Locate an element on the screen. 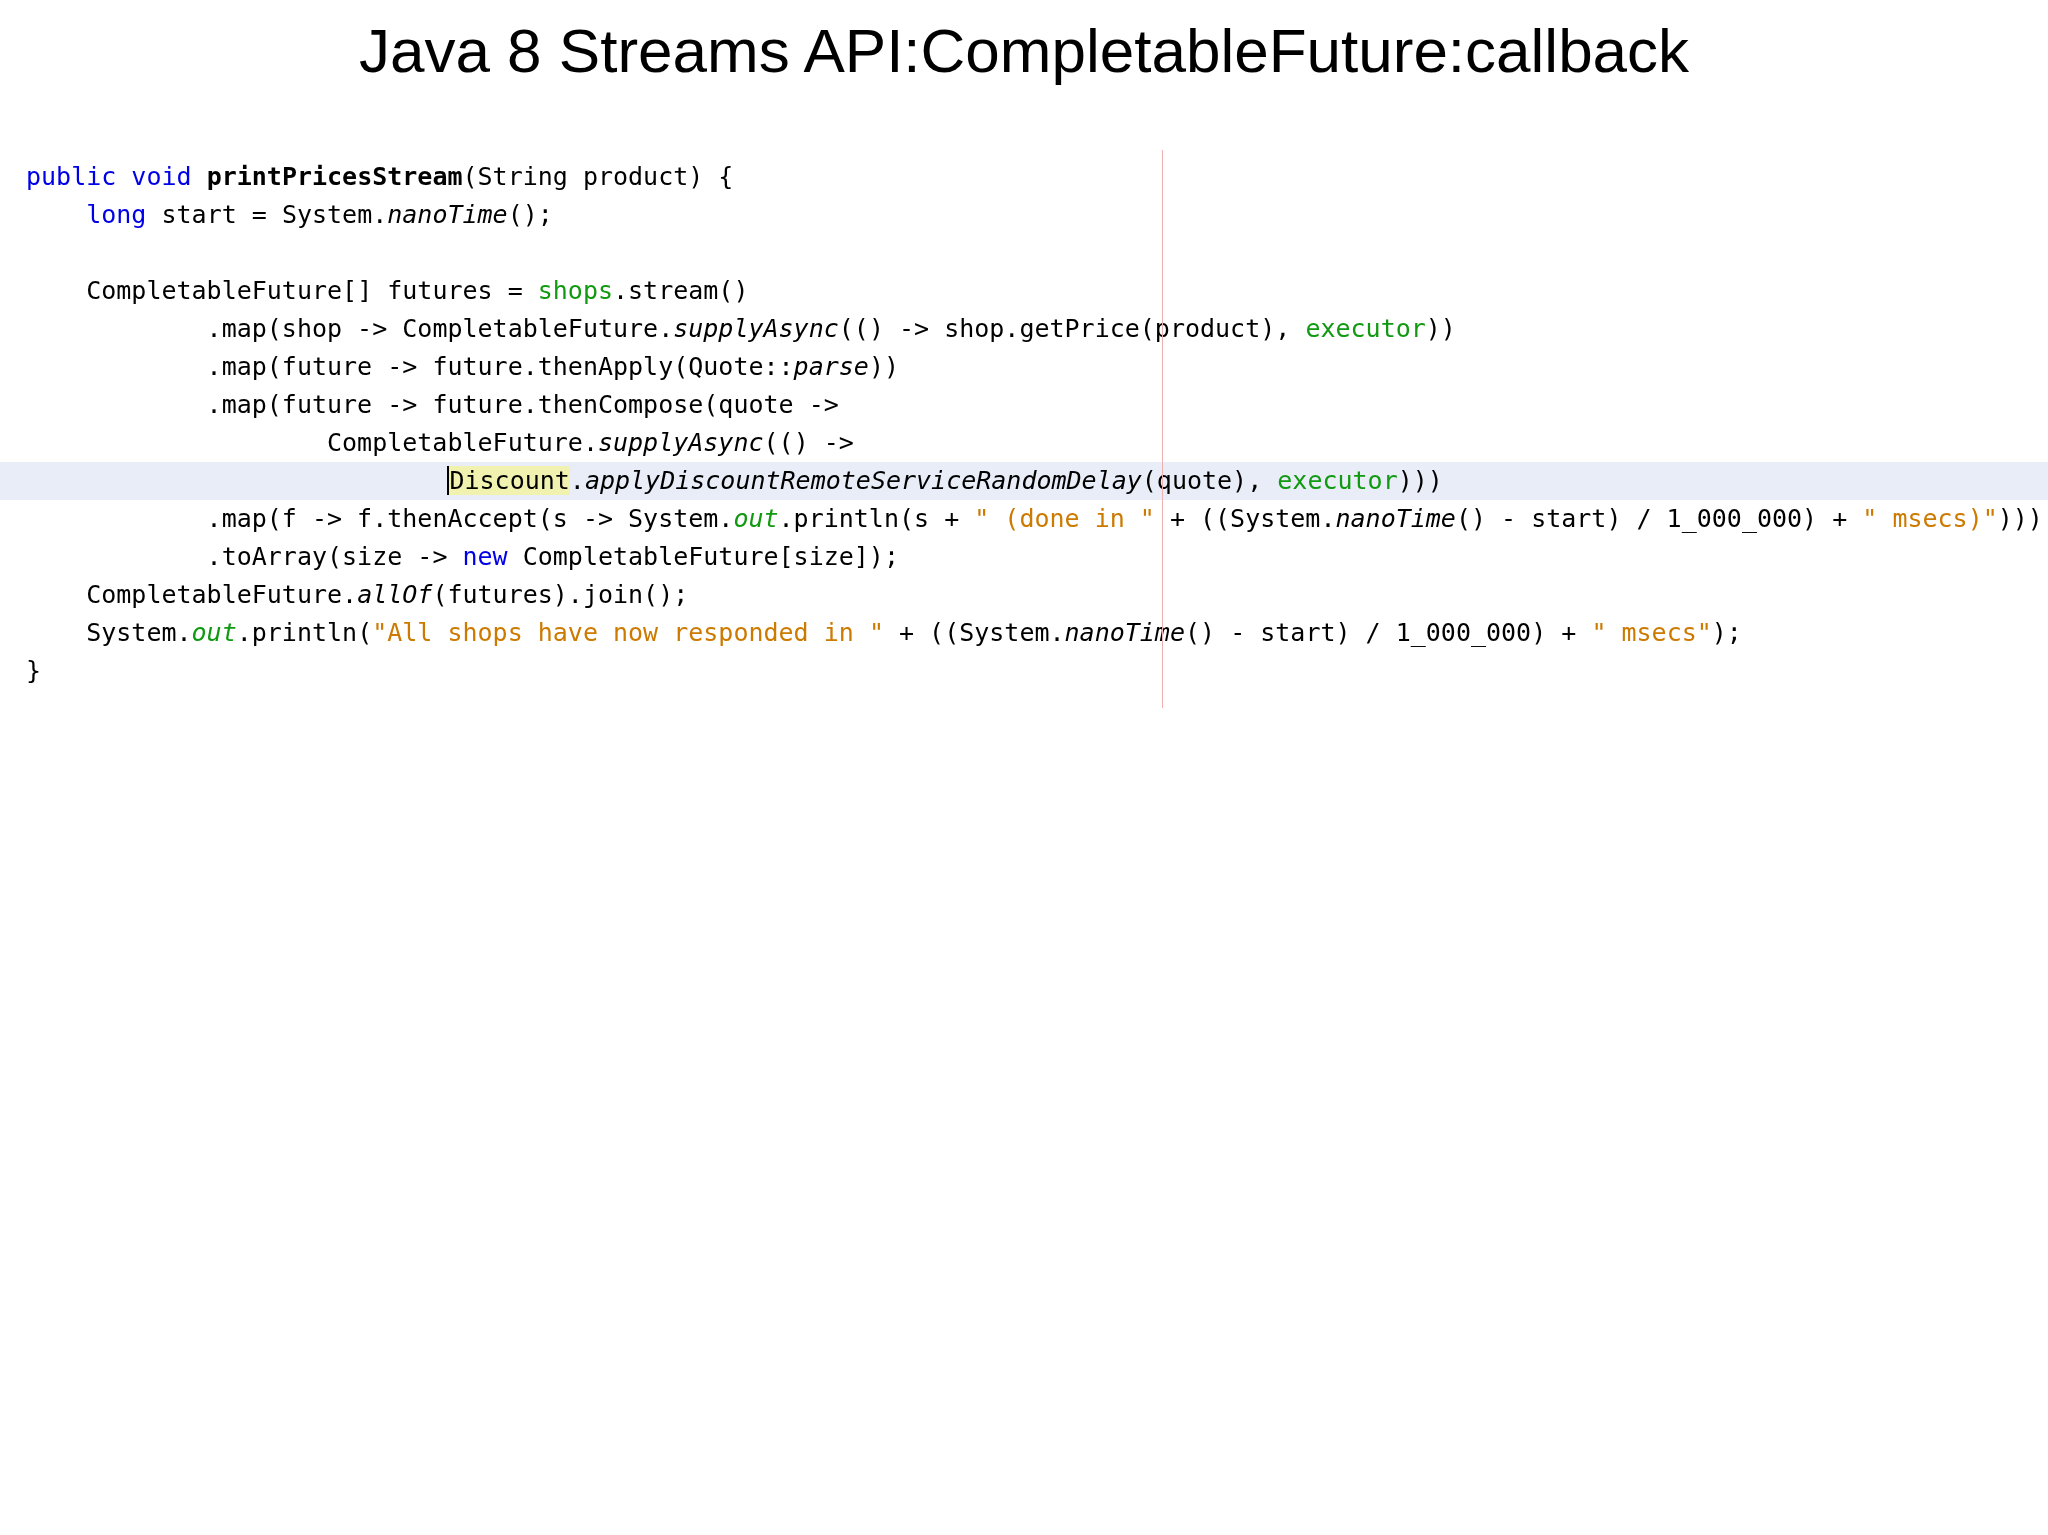  code-line: .map(future -> future.thenApply(Quote::parse)) is located at coordinates (552, 367).